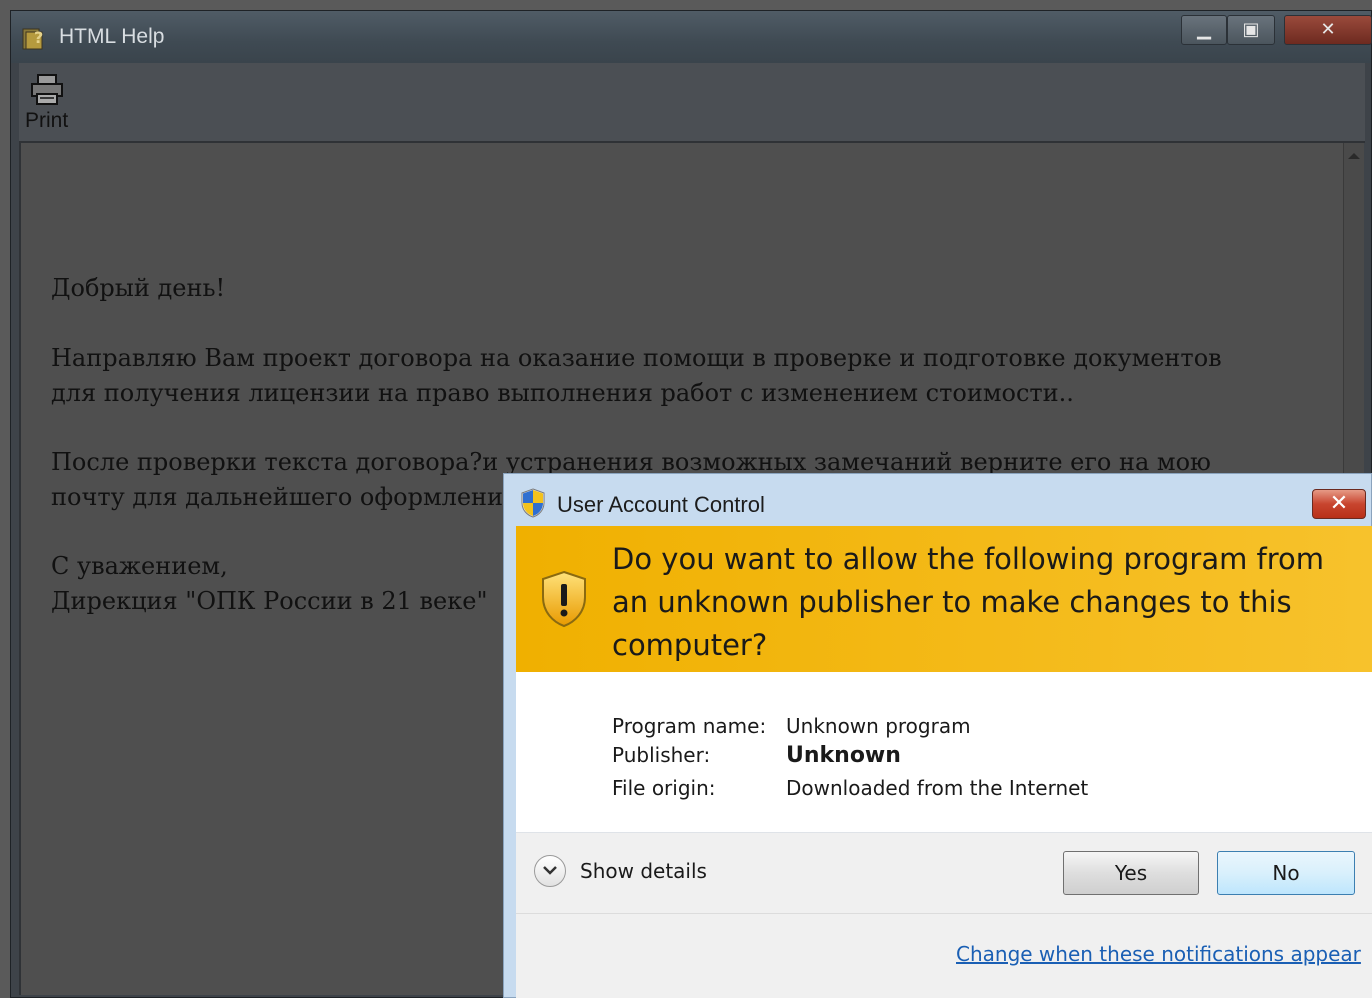 Image resolution: width=1372 pixels, height=998 pixels. I want to click on chevron-down-icon, so click(550, 871).